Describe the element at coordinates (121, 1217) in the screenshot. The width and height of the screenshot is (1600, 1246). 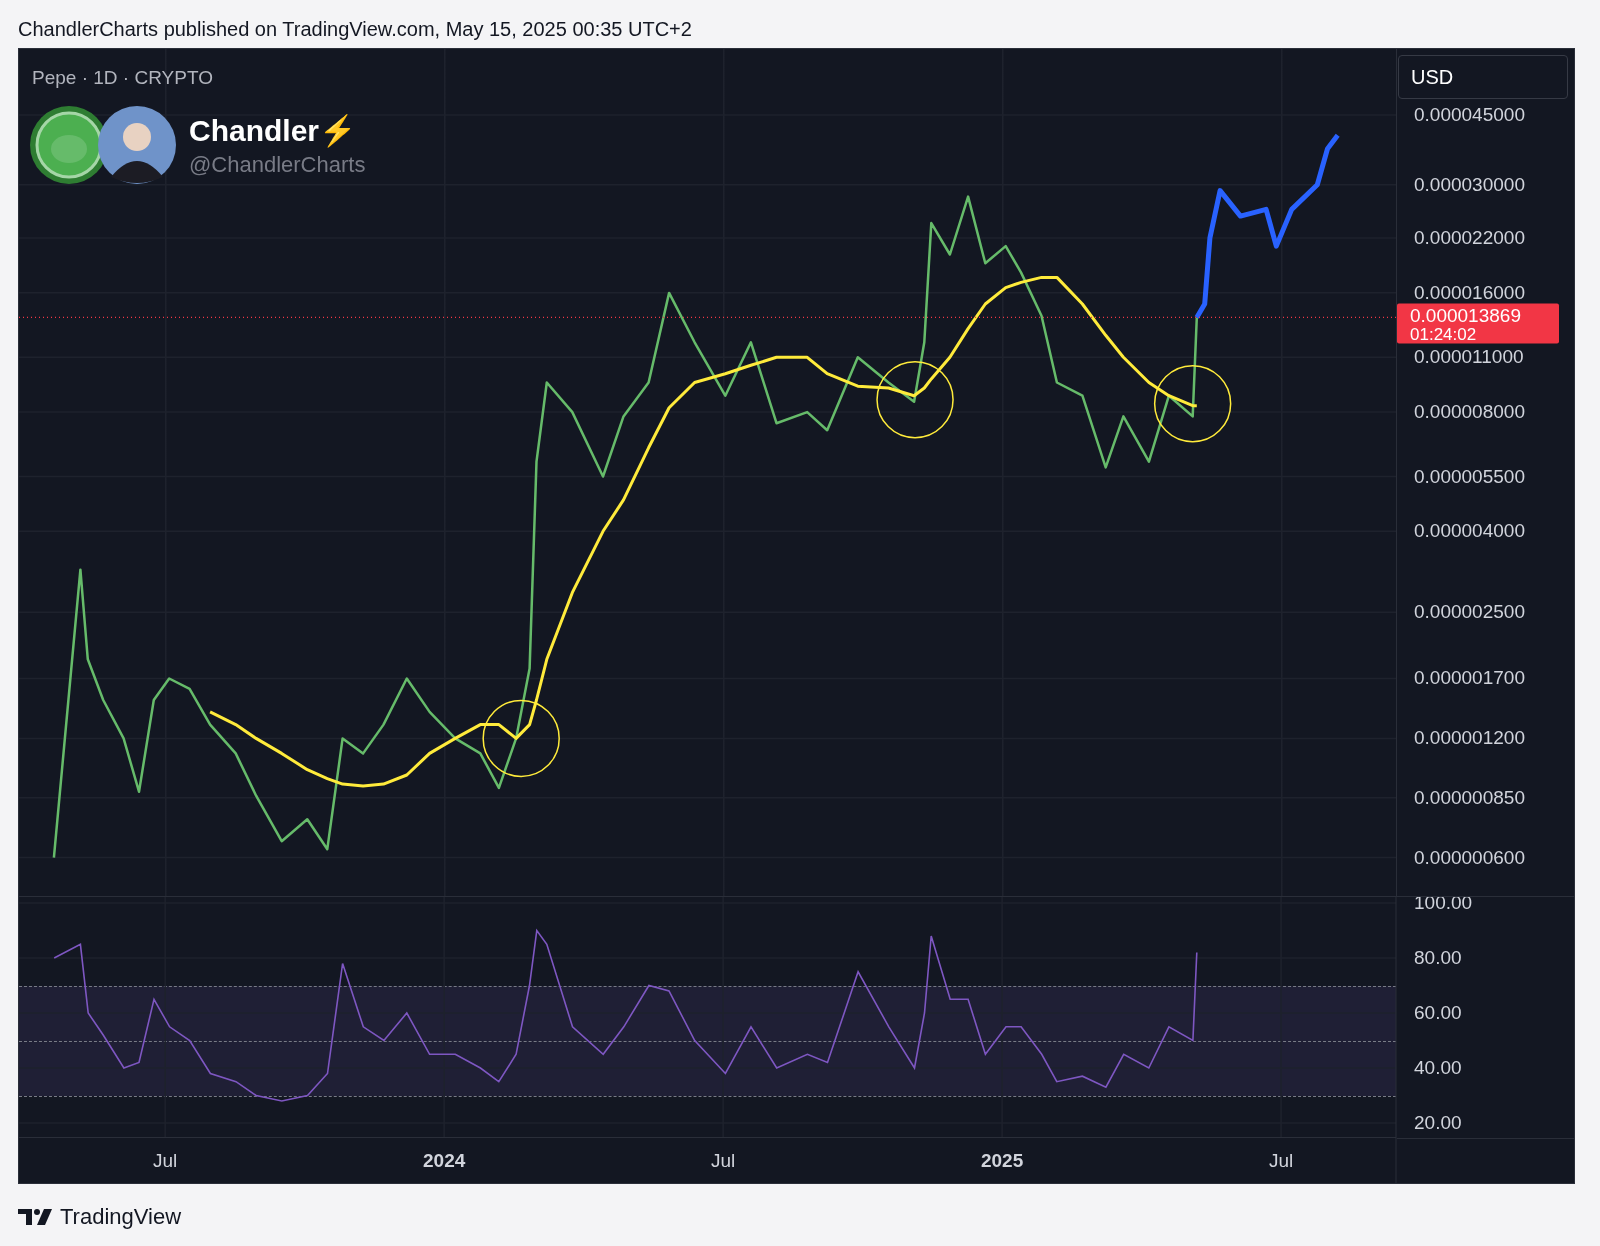
I see `brand-name: TradingView` at that location.